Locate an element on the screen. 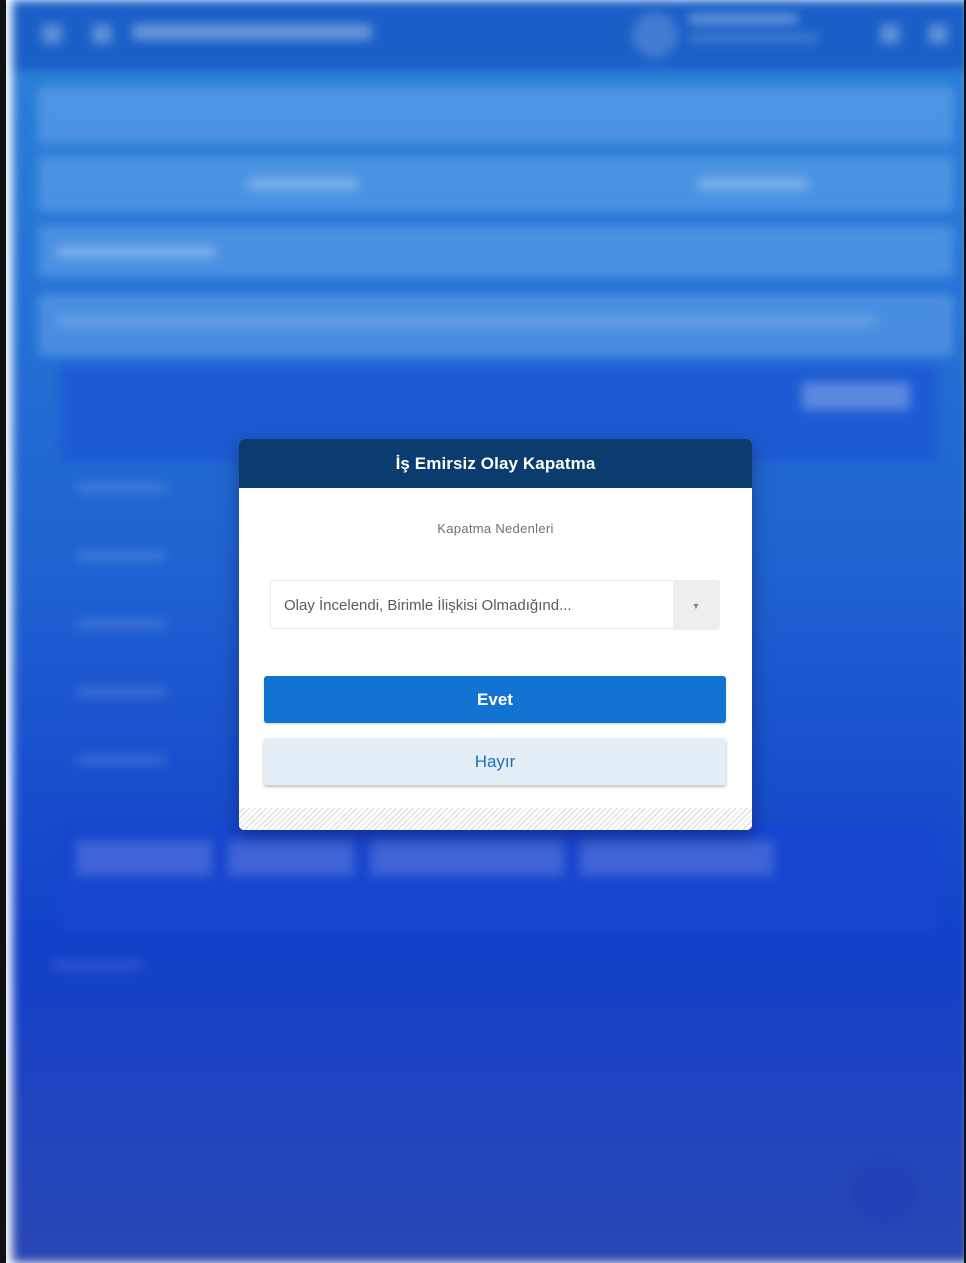 The height and width of the screenshot is (1263, 966). caret-down-icon: ▼ is located at coordinates (696, 605).